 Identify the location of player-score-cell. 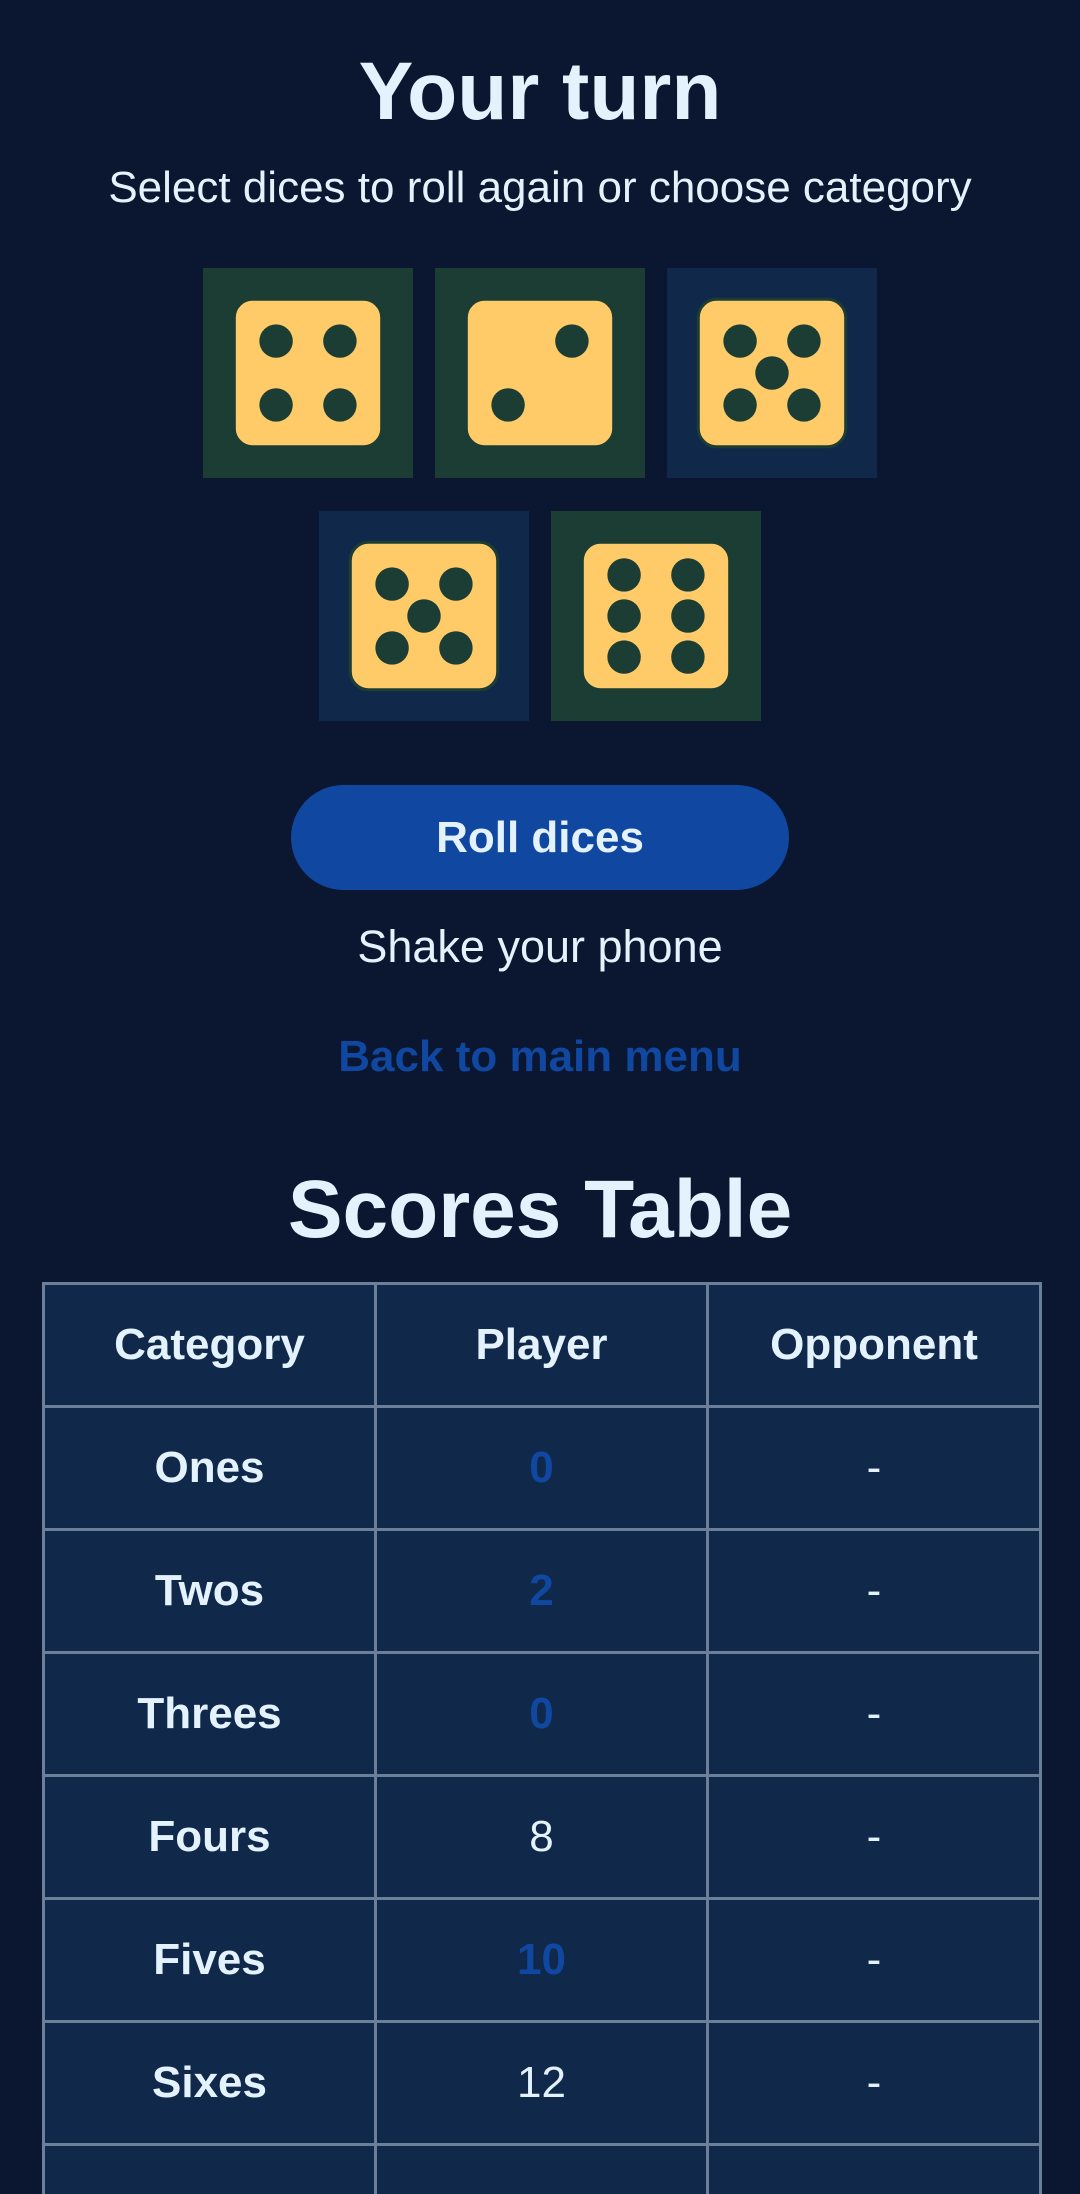
(541, 2168).